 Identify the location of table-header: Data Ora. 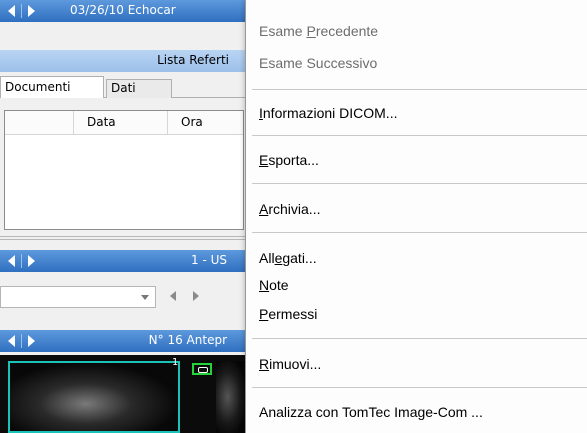
(124, 123).